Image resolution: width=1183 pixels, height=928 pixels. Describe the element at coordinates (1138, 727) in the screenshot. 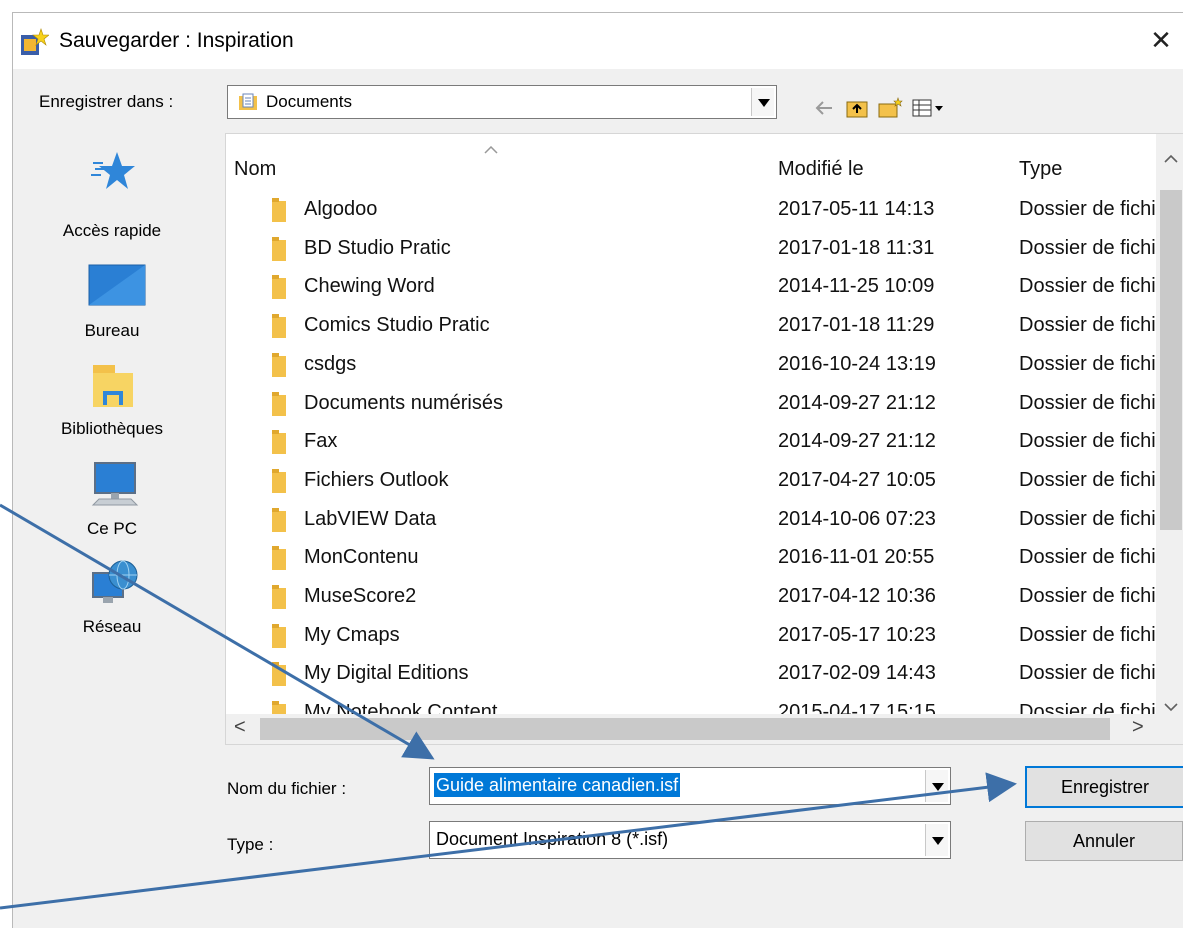

I see `scroll-right-icon: >` at that location.